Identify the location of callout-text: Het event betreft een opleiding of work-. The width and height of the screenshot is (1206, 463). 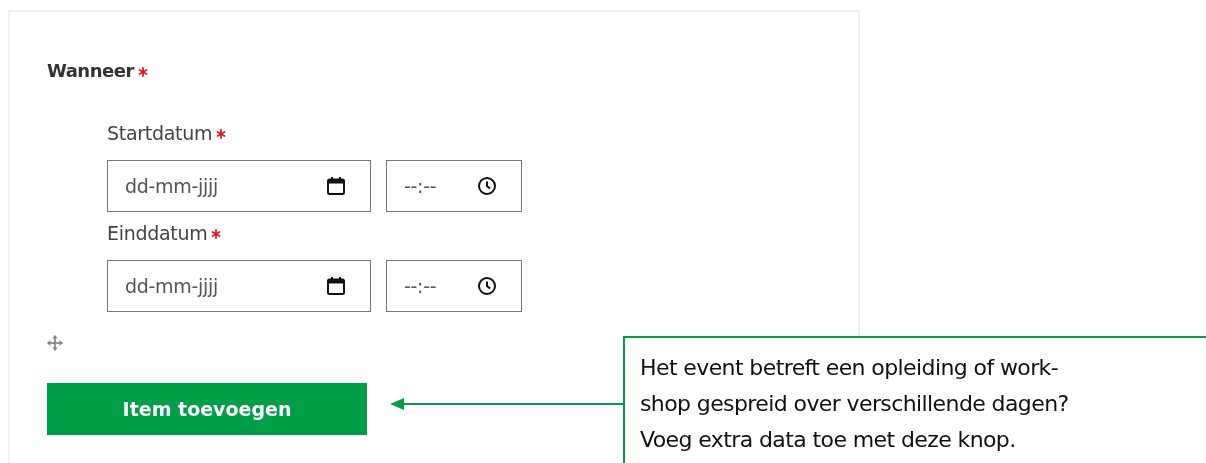
(850, 368).